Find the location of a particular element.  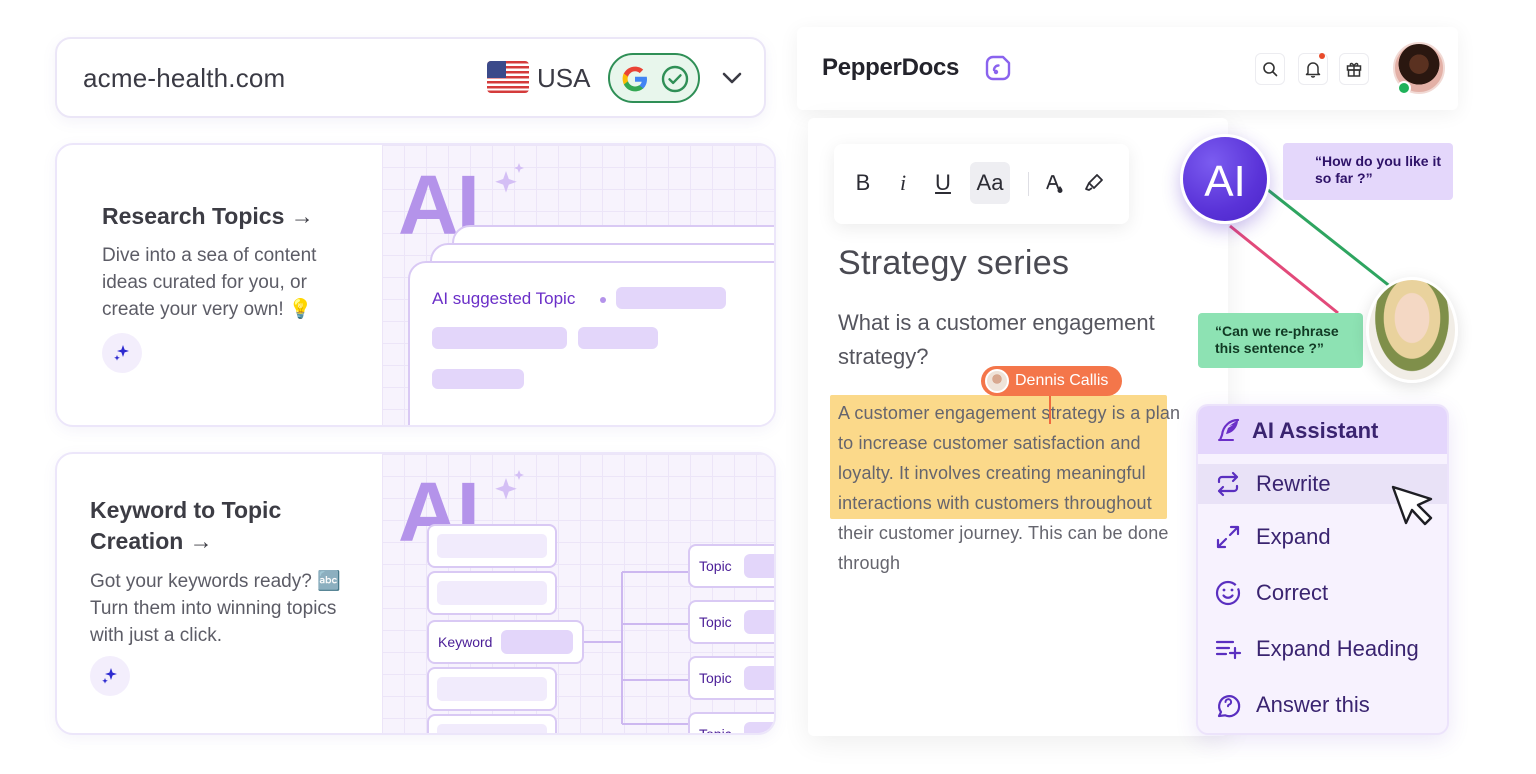

research-art: AI AI suggested Topic is located at coordinates (578, 285).